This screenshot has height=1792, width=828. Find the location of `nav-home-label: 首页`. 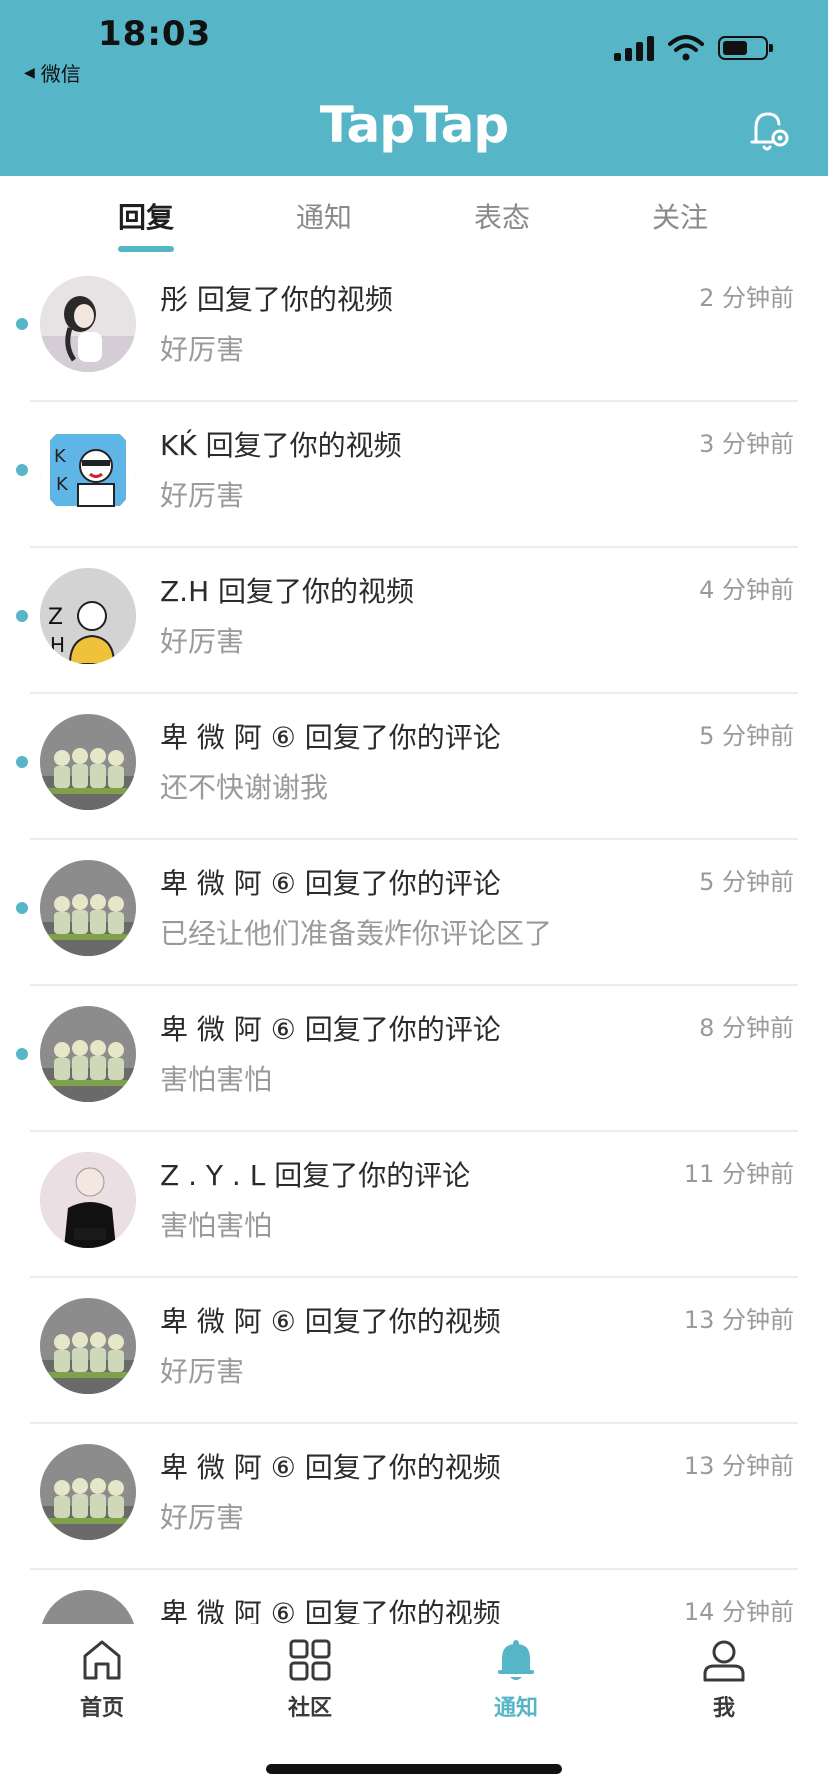

nav-home-label: 首页 is located at coordinates (101, 1708).